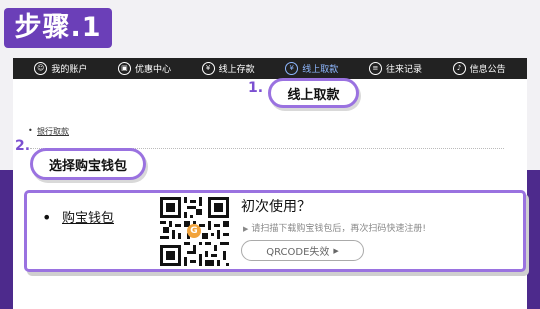  What do you see at coordinates (292, 68) in the screenshot?
I see `withdraw-icon: ¥` at bounding box center [292, 68].